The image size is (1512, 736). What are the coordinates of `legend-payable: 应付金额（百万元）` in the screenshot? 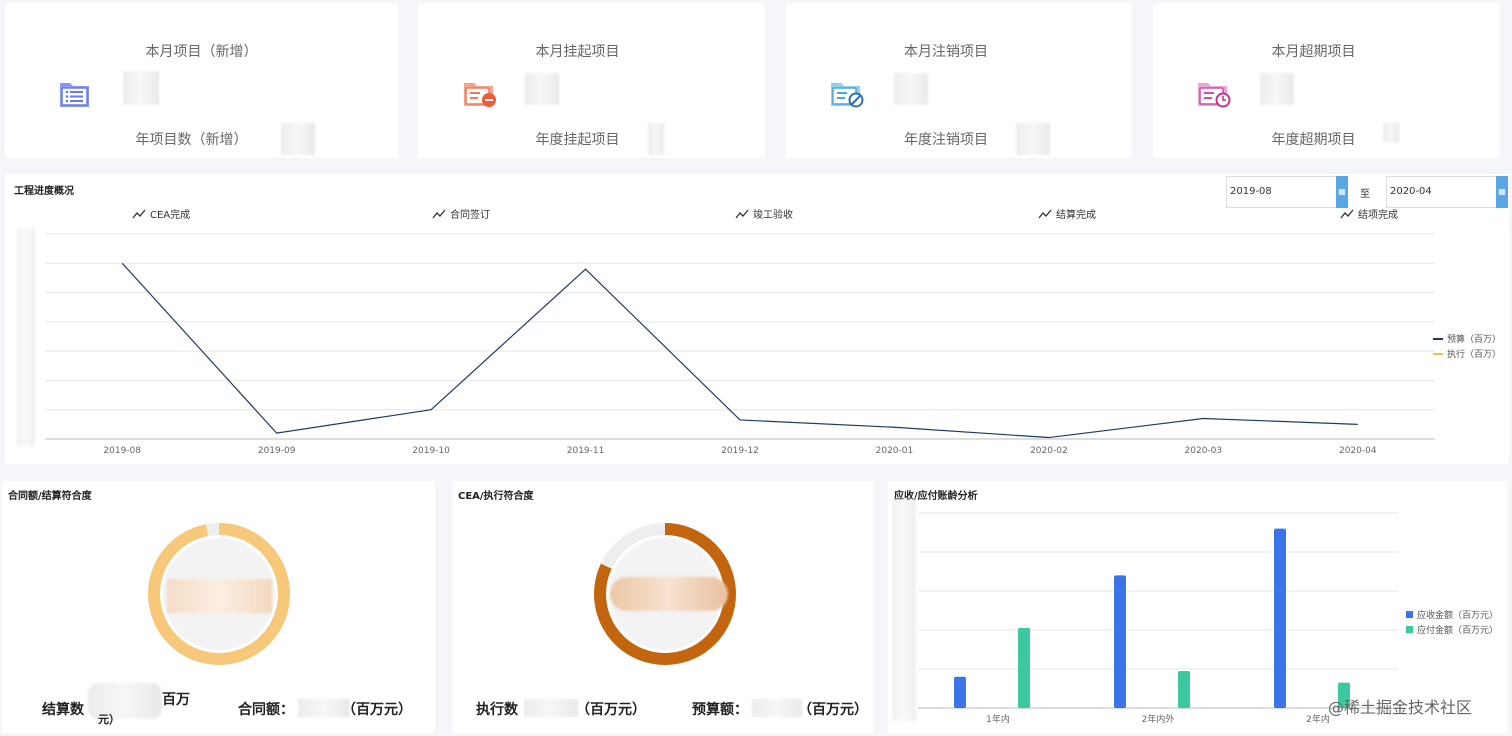 It's located at (1452, 629).